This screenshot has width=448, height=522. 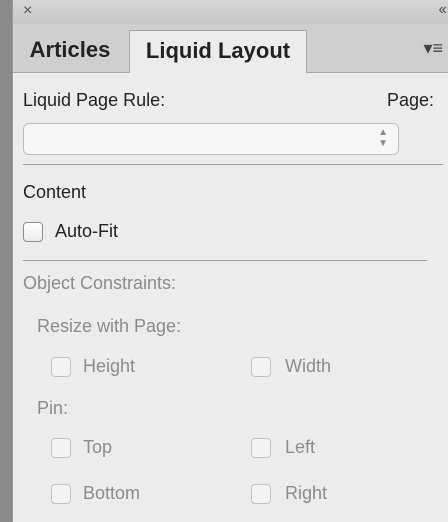 What do you see at coordinates (100, 283) in the screenshot?
I see `object-constraints-heading: Object Constraints:` at bounding box center [100, 283].